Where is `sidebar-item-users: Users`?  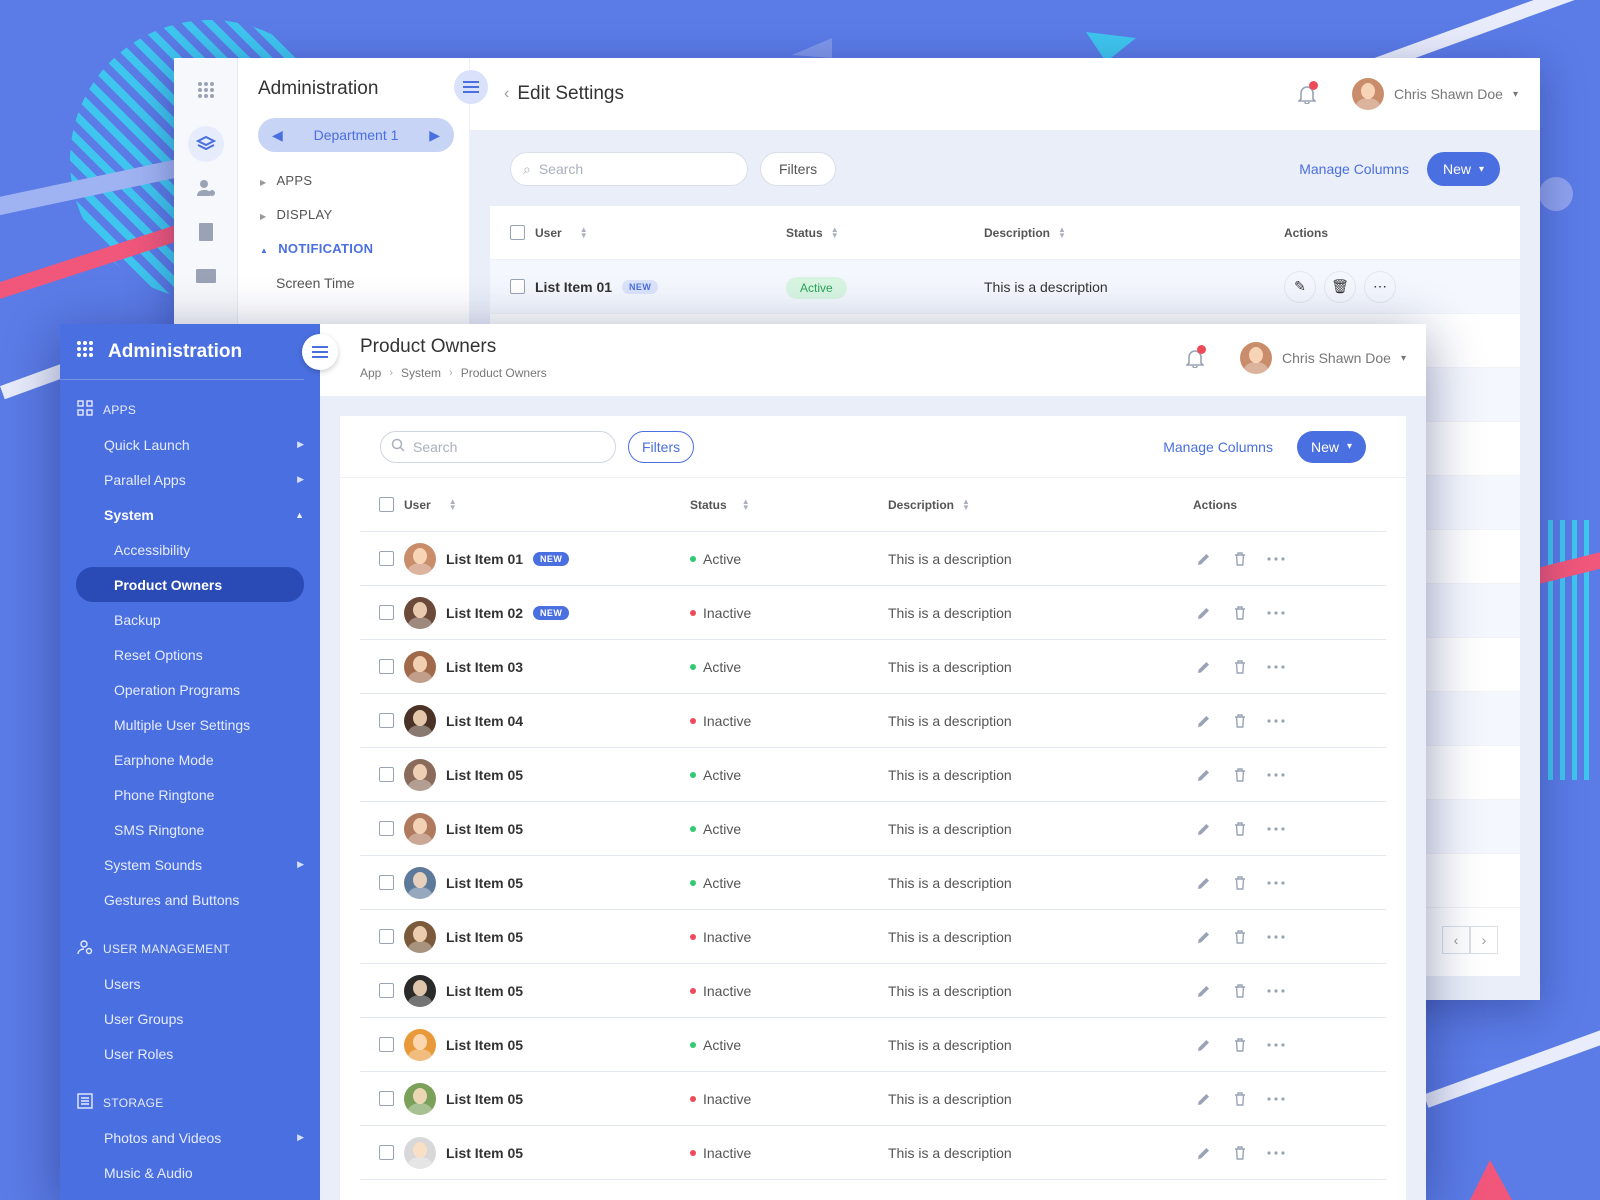 sidebar-item-users: Users is located at coordinates (190, 983).